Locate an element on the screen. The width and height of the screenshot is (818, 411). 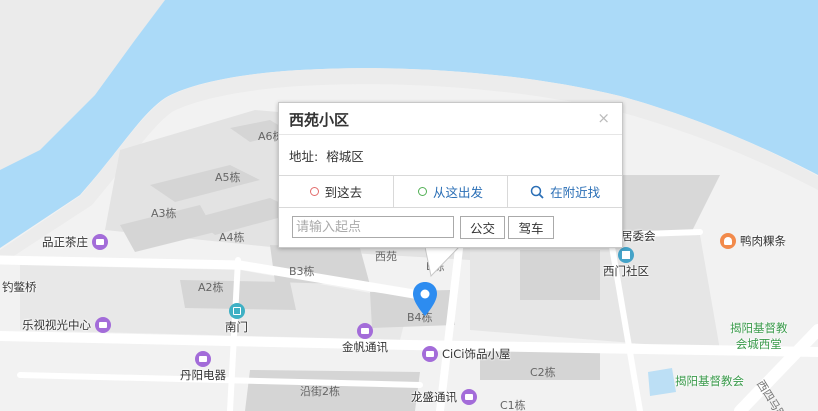
poi-pinzheng: 品正茶庄 is located at coordinates (75, 242).